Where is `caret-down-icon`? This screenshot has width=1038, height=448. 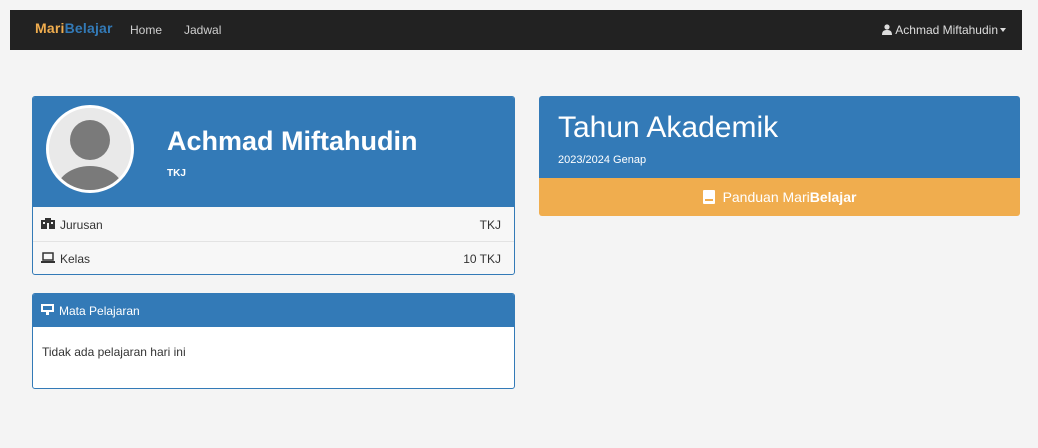 caret-down-icon is located at coordinates (1003, 30).